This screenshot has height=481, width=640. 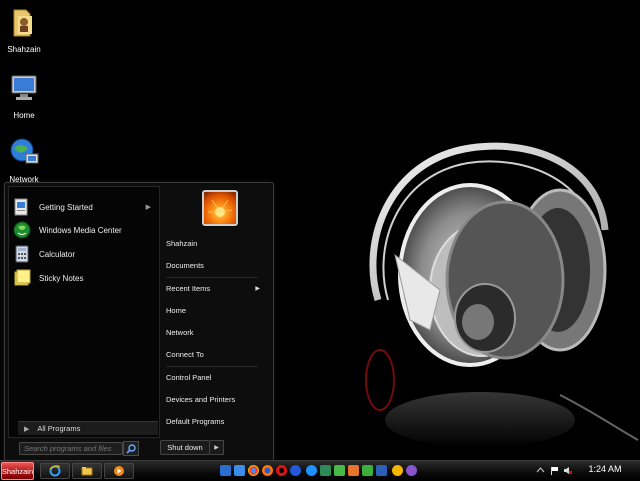 What do you see at coordinates (188, 288) in the screenshot?
I see `places-item-label: Recent Items` at bounding box center [188, 288].